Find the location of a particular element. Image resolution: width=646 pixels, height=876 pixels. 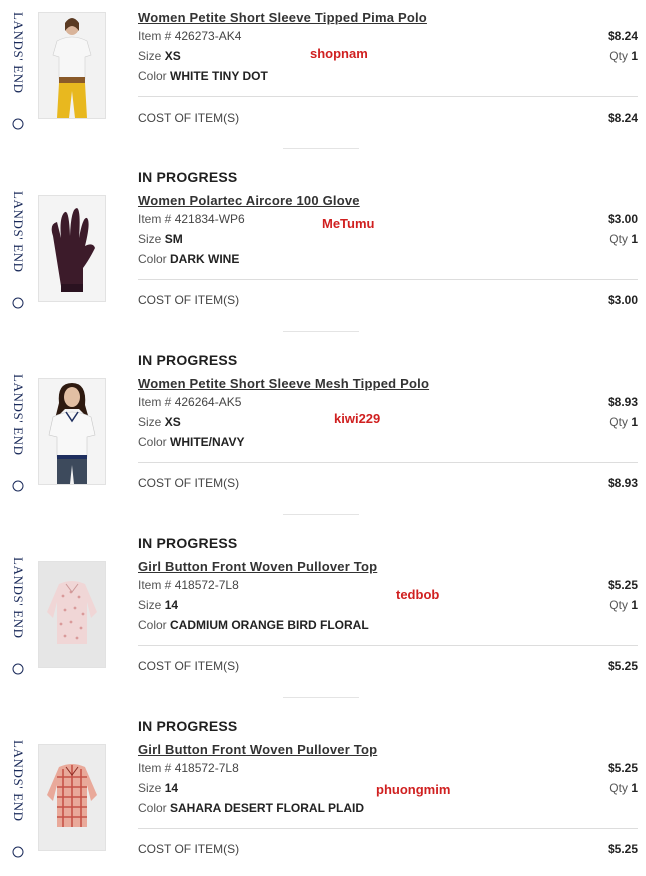

item-number: Item # 426273-AK4 is located at coordinates (189, 36).